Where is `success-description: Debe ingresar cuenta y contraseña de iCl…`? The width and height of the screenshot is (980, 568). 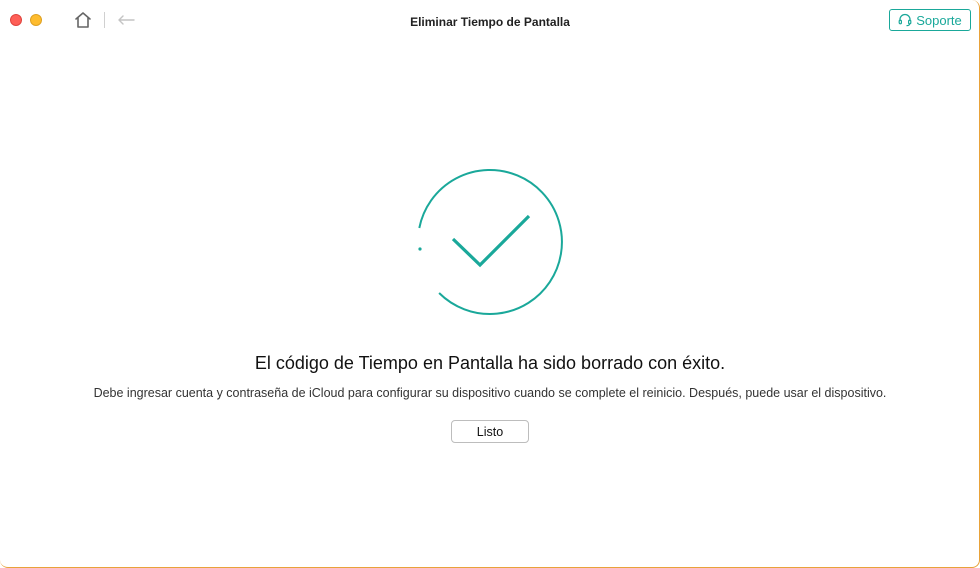 success-description: Debe ingresar cuenta y contraseña de iCl… is located at coordinates (490, 393).